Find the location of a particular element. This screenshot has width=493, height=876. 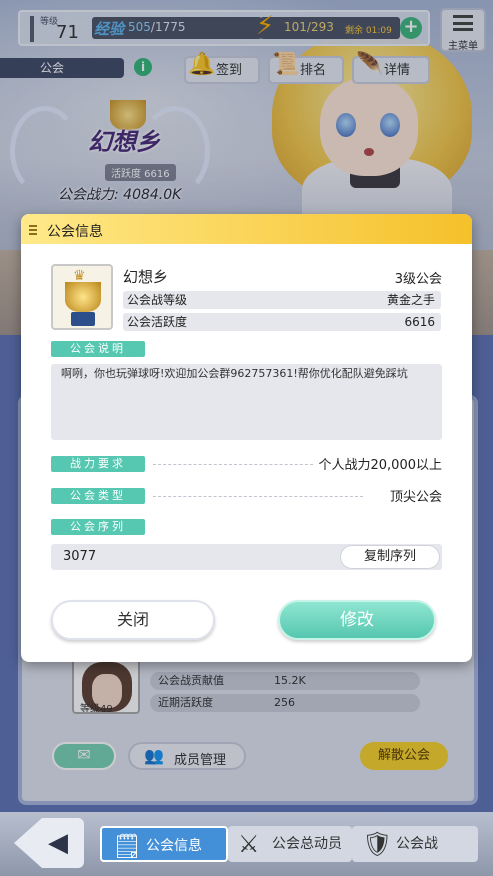

guild-type-value: 顶尖公会 is located at coordinates (415, 497).